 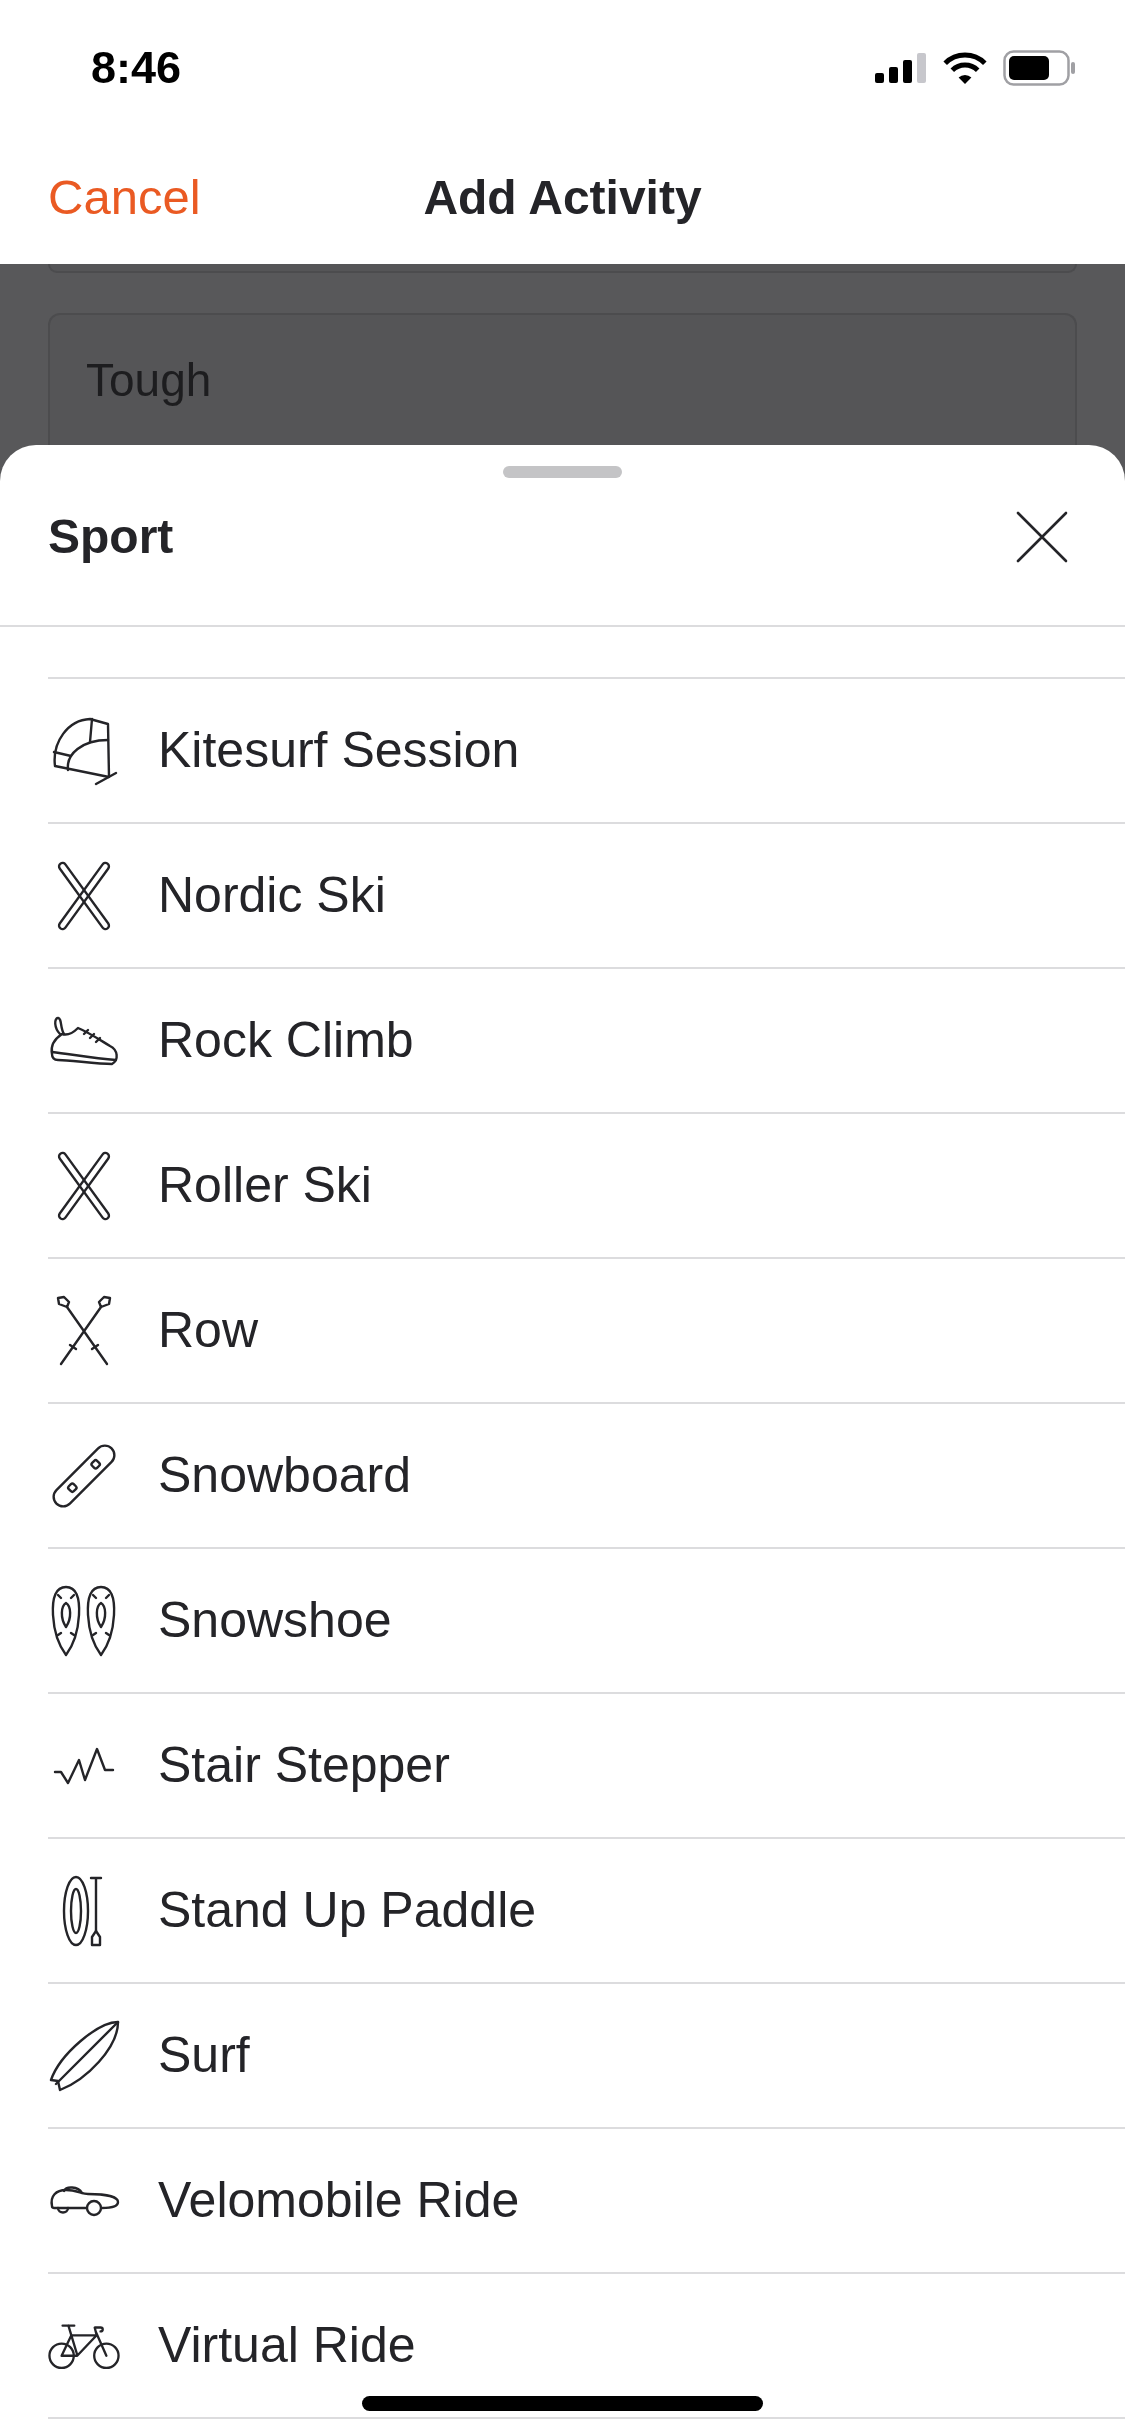 I want to click on signal-icon, so click(x=901, y=68).